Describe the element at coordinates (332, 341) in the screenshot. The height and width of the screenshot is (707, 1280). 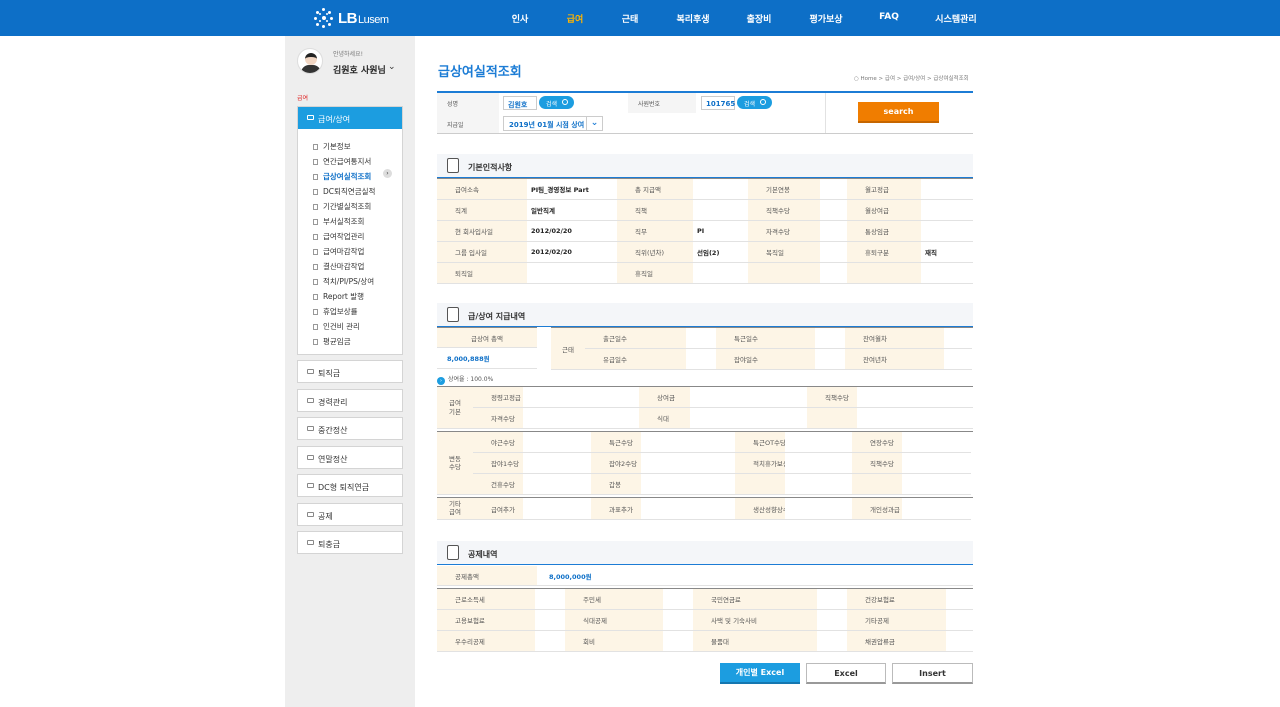
I see `submenu-average-wage: 평균임금` at that location.